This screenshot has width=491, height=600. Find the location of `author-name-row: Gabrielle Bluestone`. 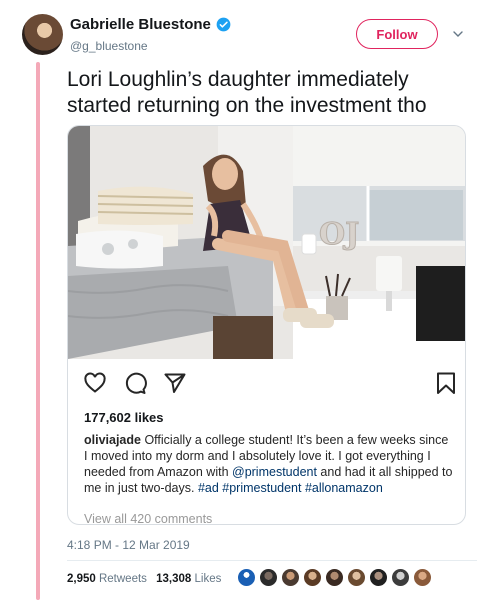

author-name-row: Gabrielle Bluestone is located at coordinates (150, 24).